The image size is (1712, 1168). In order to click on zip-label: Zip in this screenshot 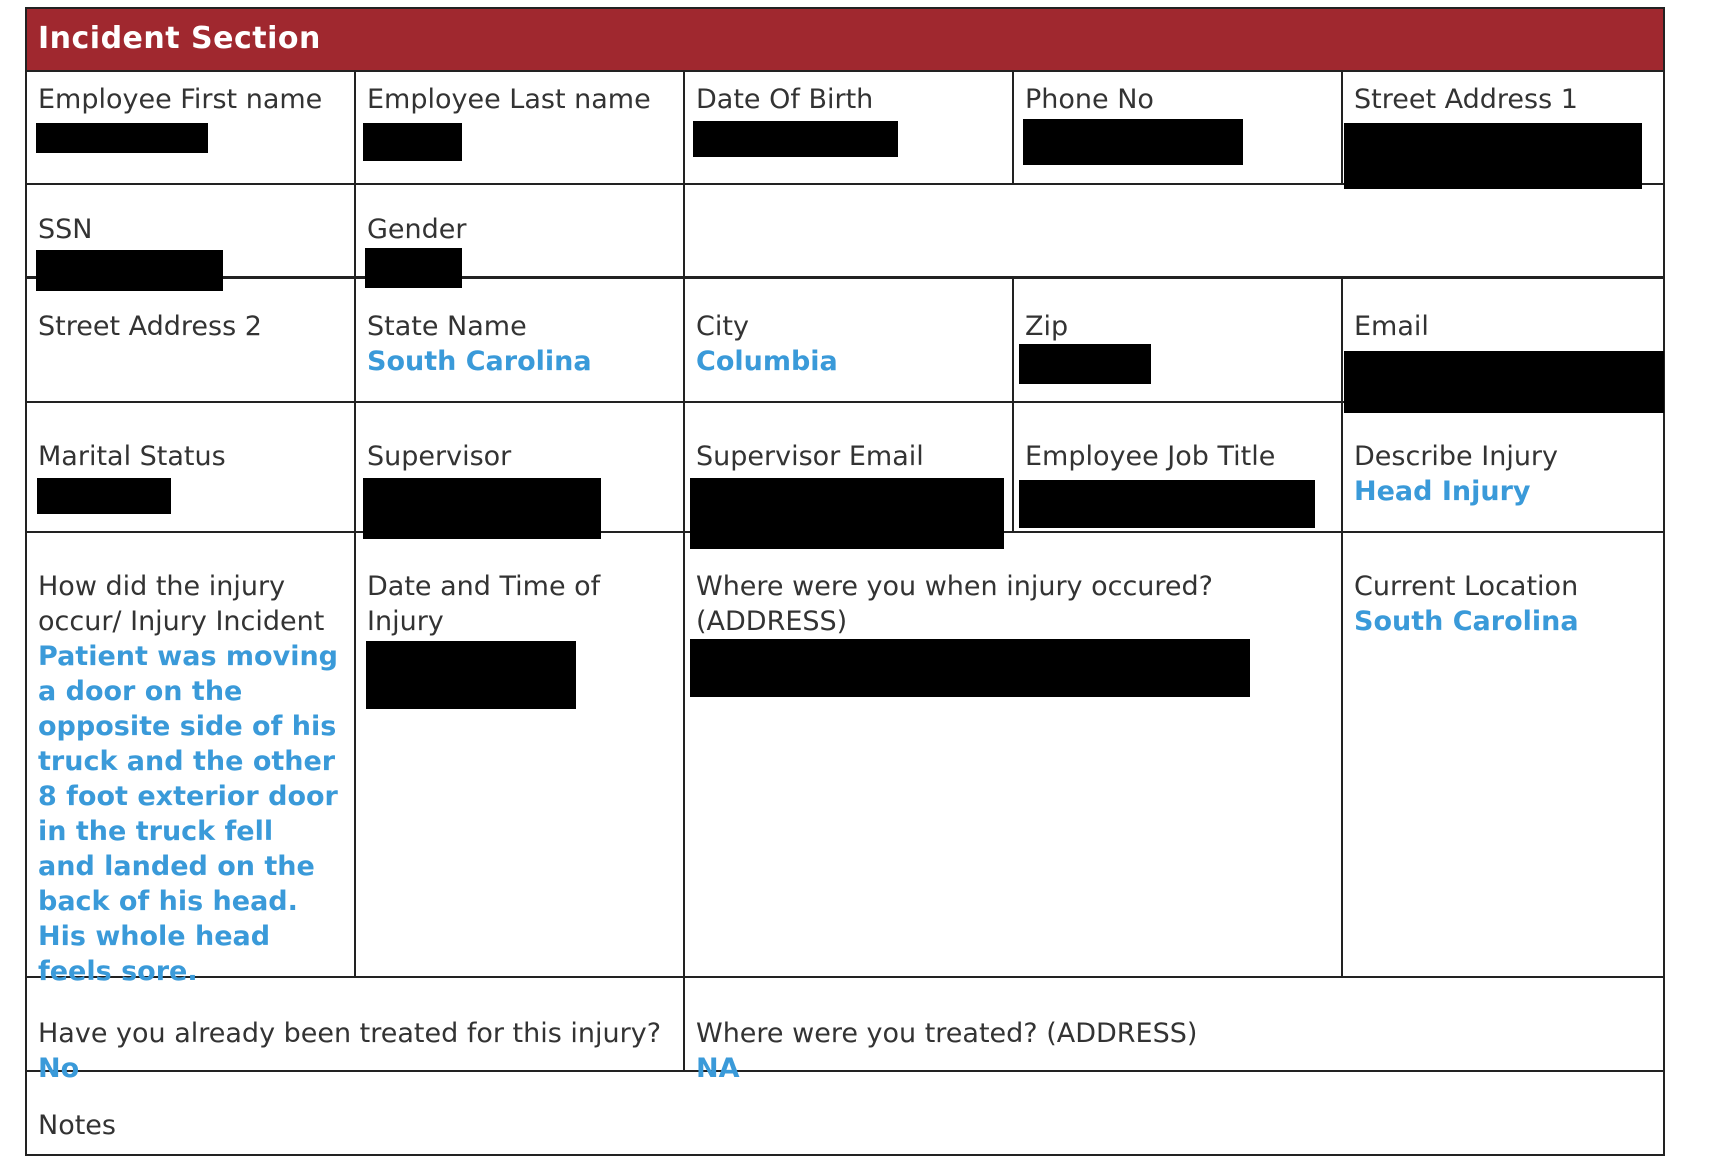, I will do `click(1047, 326)`.